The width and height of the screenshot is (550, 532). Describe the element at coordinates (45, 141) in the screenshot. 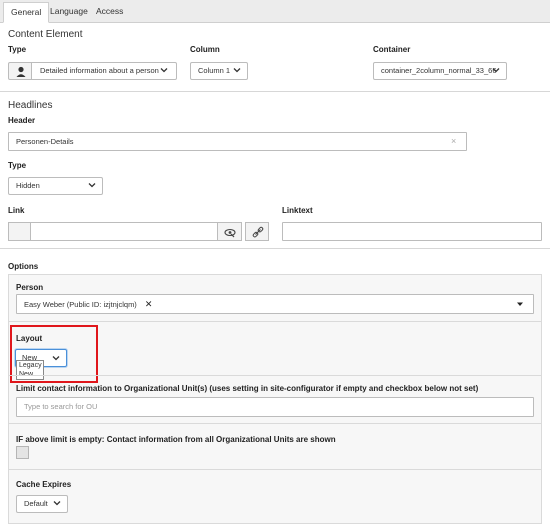

I see `header-value: Personen-Details` at that location.